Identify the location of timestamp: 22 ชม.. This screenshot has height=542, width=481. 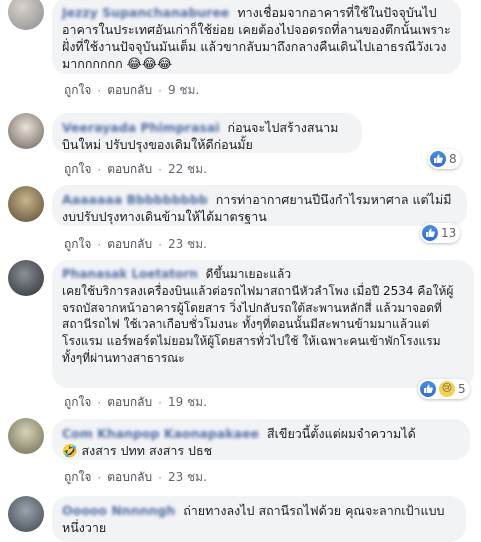
(187, 169).